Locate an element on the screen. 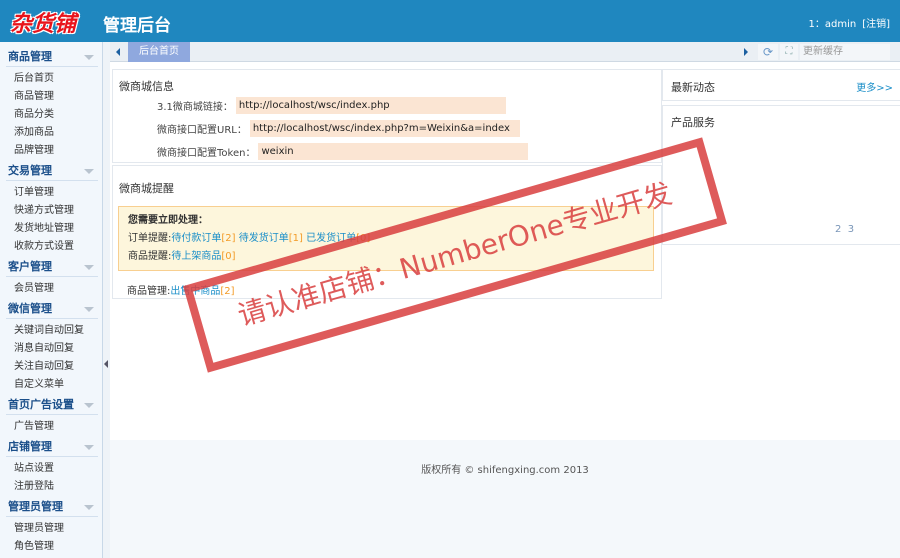 The image size is (900, 558). sidebar-group-header: 店铺管理 is located at coordinates (52, 447).